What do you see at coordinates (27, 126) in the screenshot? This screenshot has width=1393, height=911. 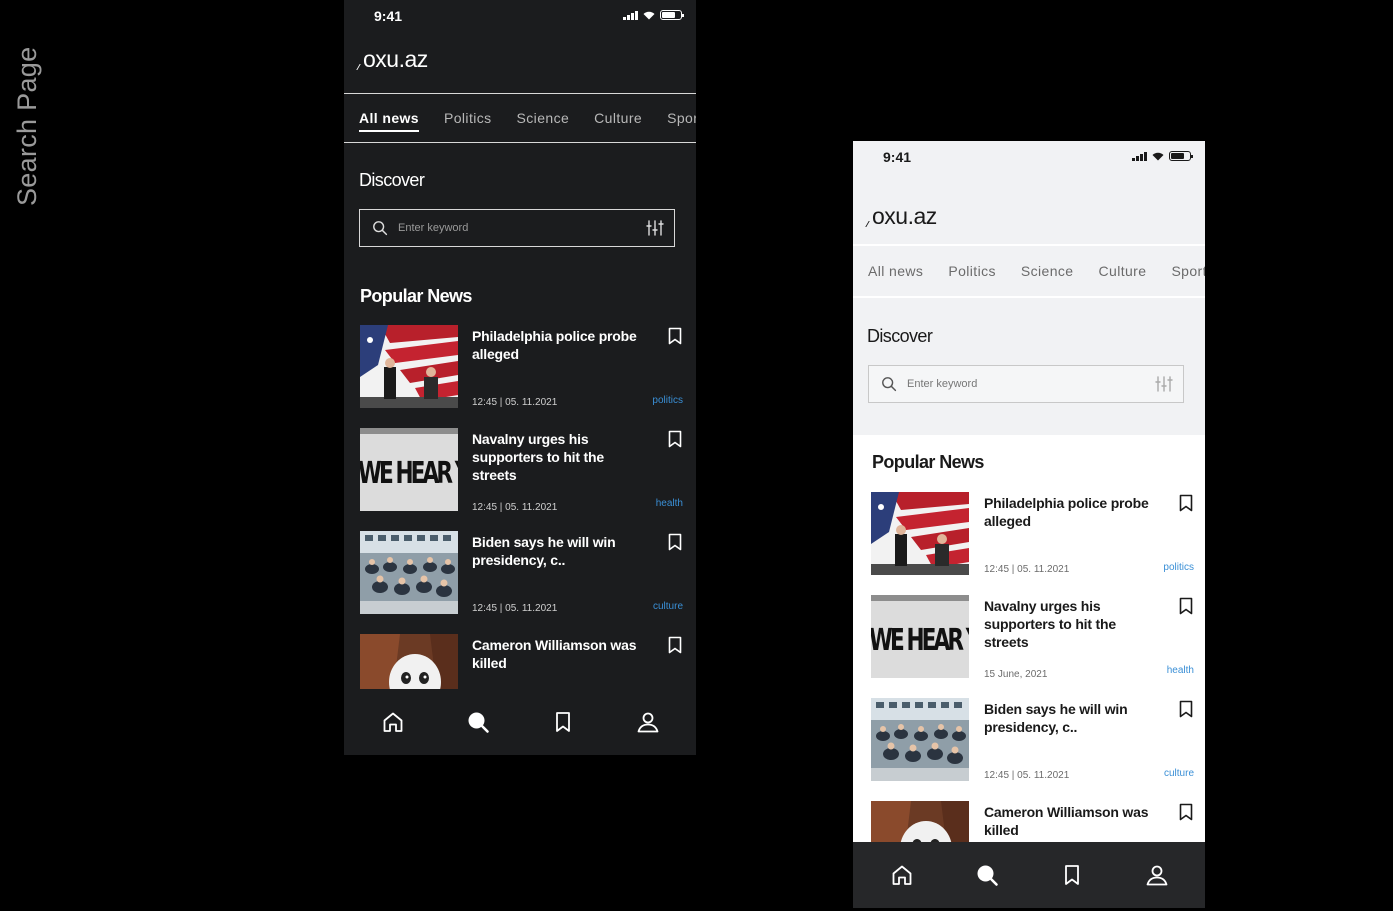 I see `page-label-text: Search Page` at bounding box center [27, 126].